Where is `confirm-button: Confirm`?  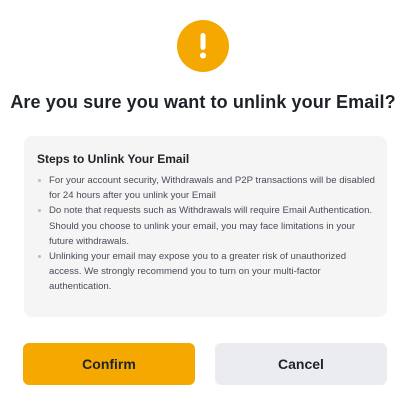 confirm-button: Confirm is located at coordinates (109, 364).